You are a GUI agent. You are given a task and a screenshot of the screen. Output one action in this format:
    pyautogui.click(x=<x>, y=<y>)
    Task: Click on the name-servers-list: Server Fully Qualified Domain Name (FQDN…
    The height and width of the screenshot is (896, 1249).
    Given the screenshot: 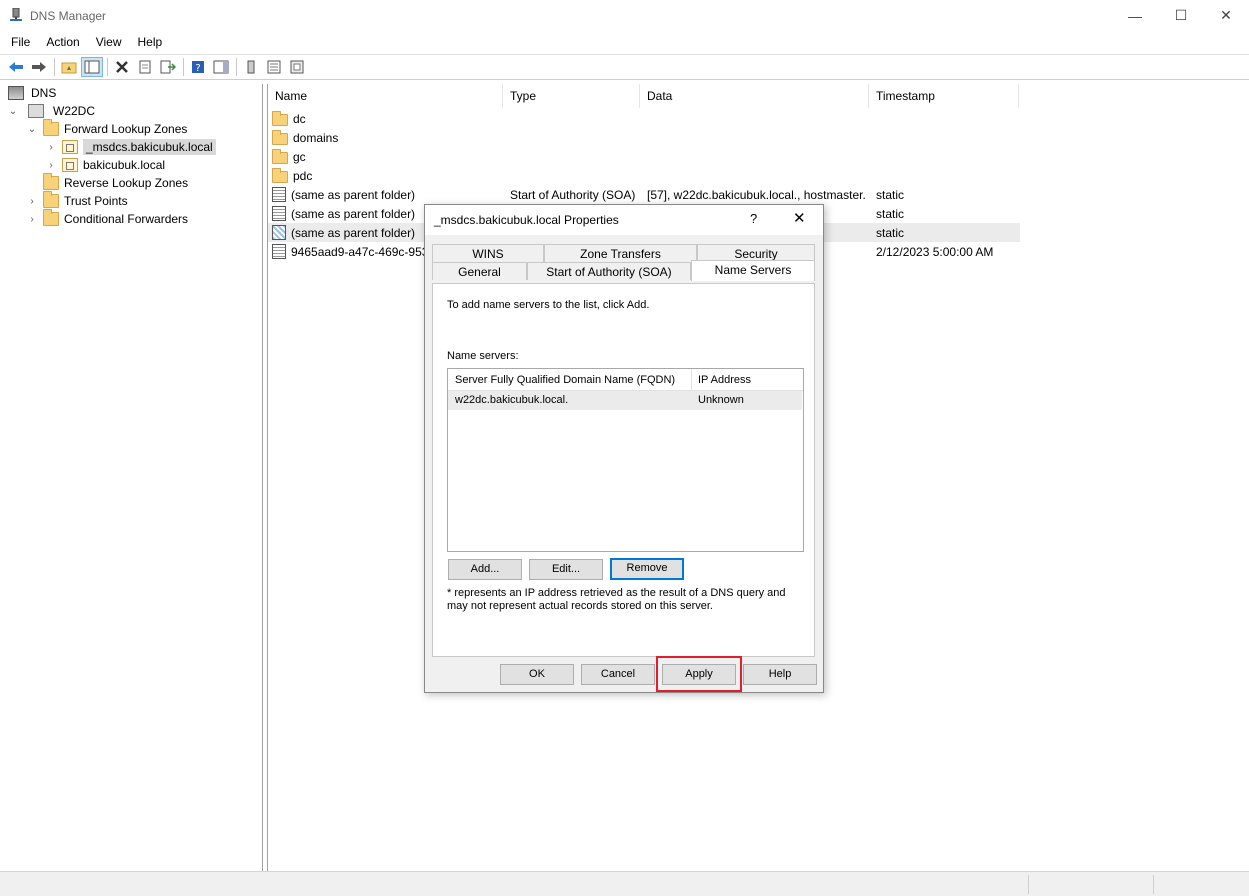 What is the action you would take?
    pyautogui.click(x=625, y=460)
    